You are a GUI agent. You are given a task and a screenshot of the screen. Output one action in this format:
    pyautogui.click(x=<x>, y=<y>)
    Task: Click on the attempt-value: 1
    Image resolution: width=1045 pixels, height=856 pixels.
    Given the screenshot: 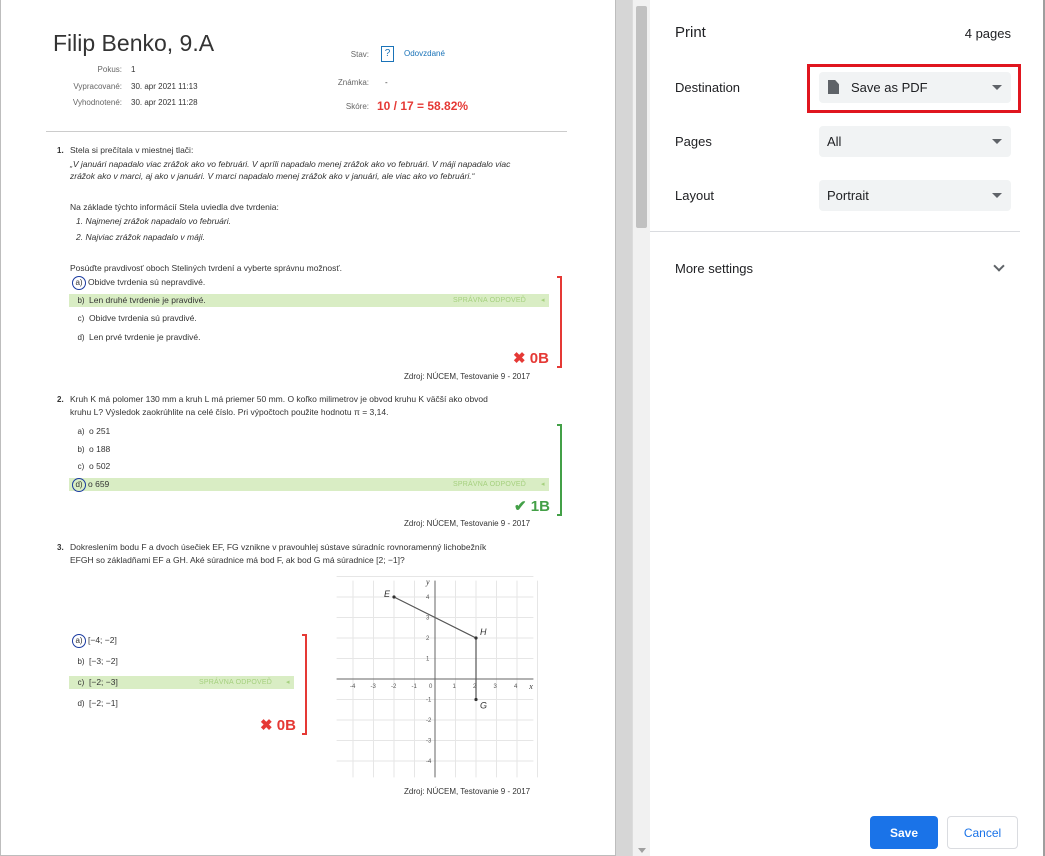 What is the action you would take?
    pyautogui.click(x=133, y=69)
    